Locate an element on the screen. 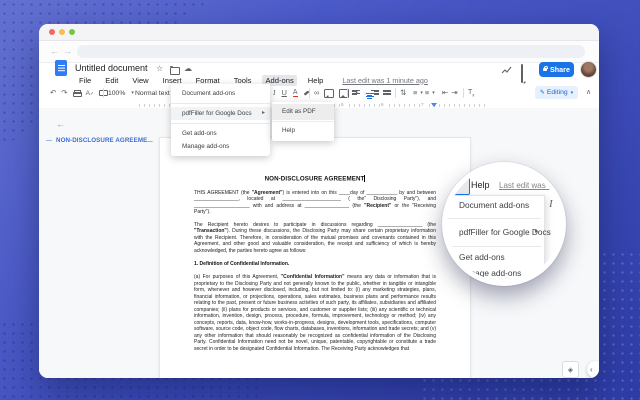 This screenshot has width=640, height=400. align-justify-icon is located at coordinates (387, 93).